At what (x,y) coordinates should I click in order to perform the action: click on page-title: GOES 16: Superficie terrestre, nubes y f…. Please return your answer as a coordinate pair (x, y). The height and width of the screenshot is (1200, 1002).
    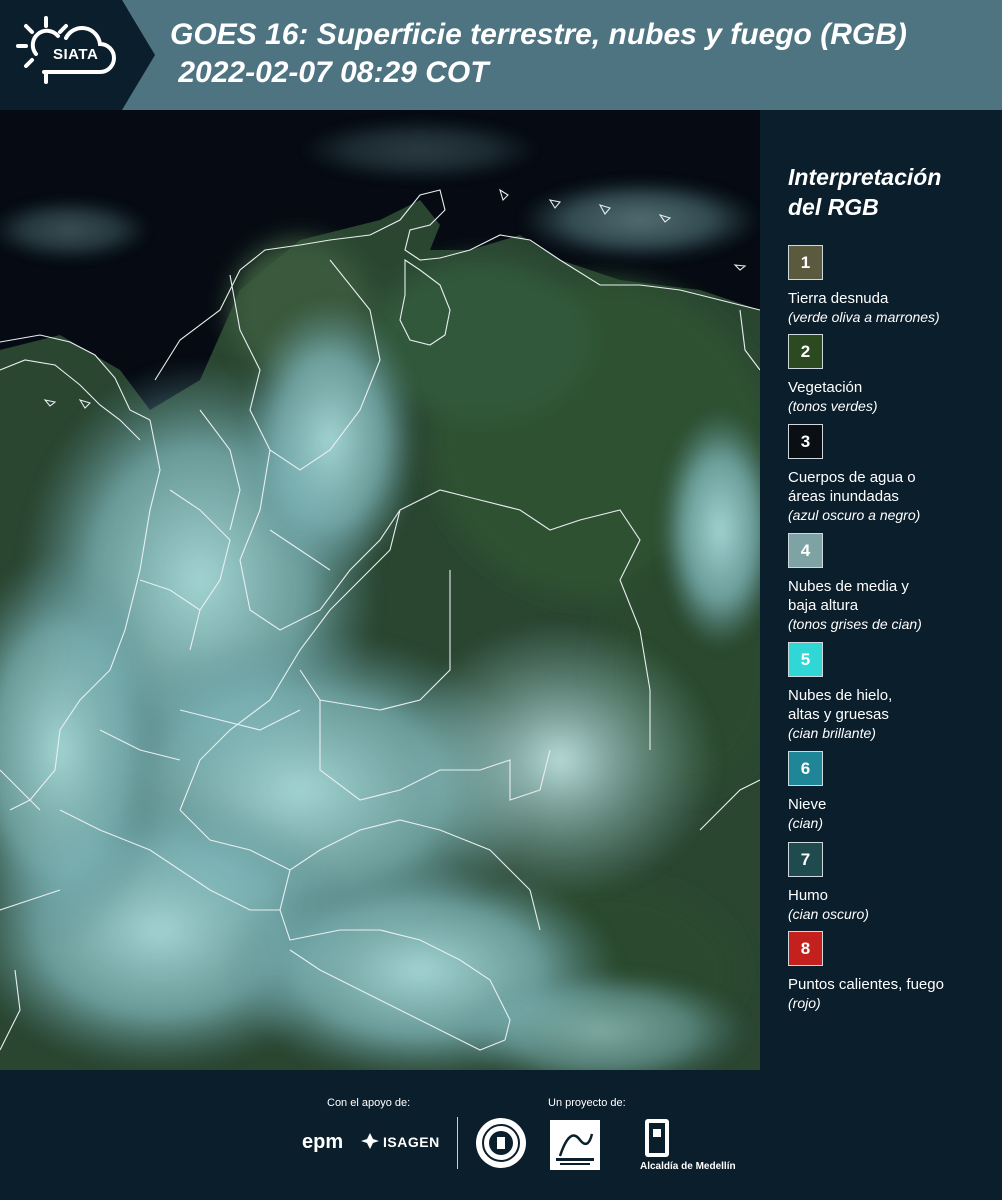
    Looking at the image, I should click on (538, 54).